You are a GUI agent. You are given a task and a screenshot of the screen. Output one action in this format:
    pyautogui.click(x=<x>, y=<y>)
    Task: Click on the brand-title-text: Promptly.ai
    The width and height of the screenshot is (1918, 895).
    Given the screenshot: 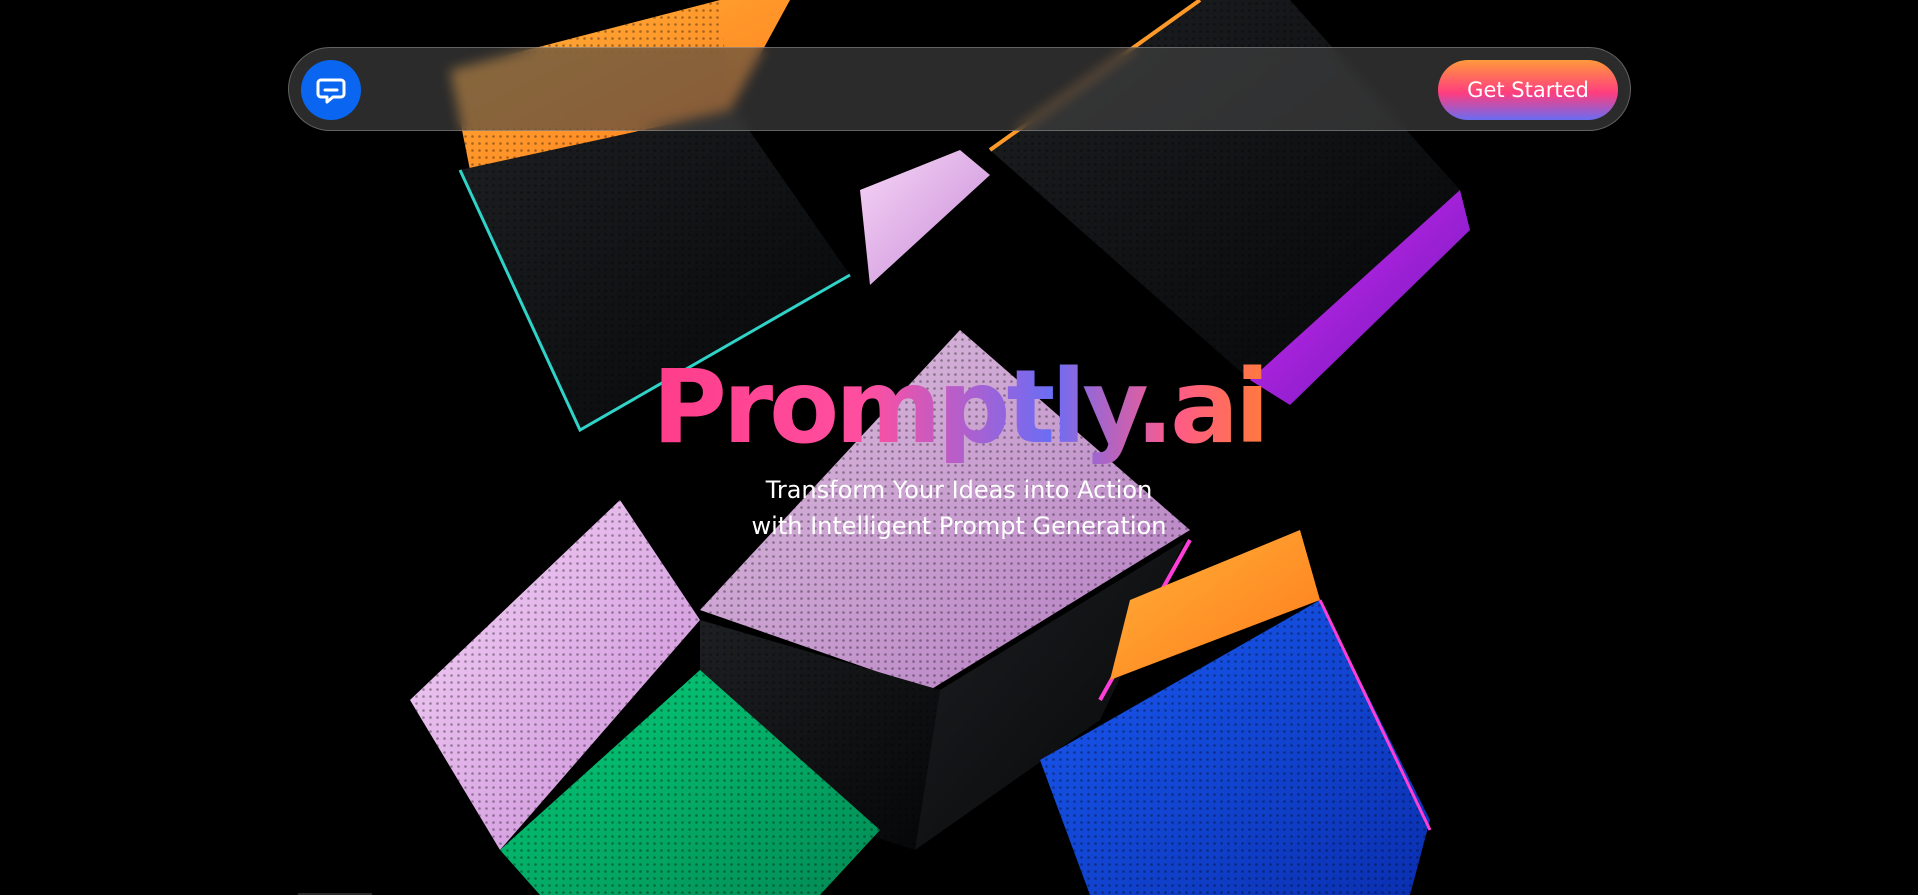 What is the action you would take?
    pyautogui.click(x=961, y=407)
    